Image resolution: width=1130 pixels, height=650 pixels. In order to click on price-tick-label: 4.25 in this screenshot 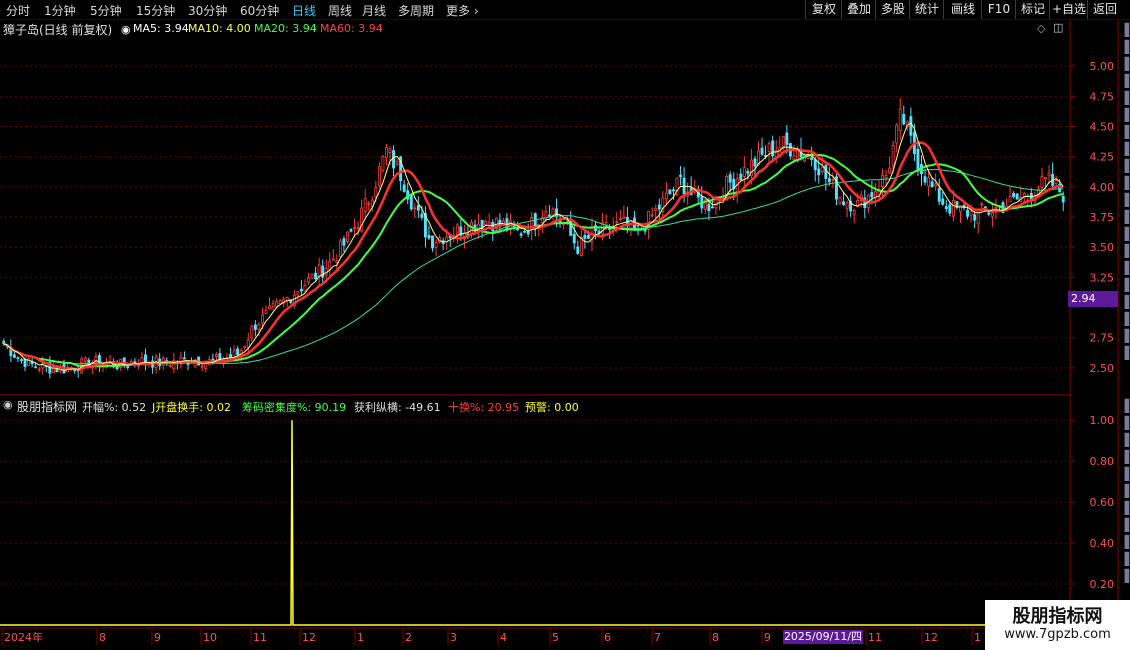, I will do `click(1102, 157)`.